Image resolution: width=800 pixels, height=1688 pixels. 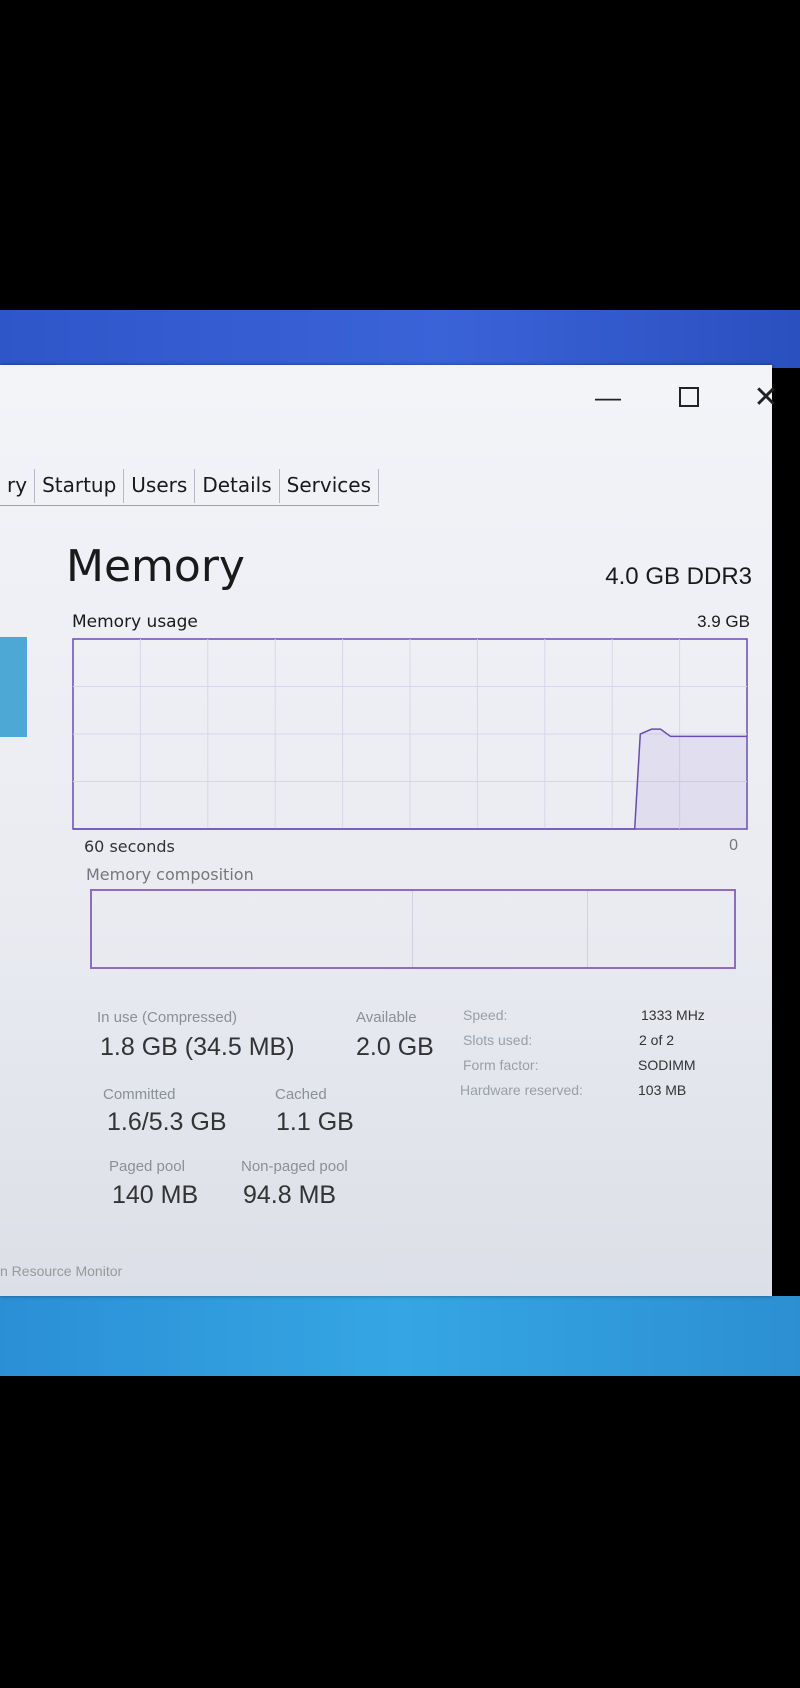 I want to click on memory-composition-bar, so click(x=413, y=929).